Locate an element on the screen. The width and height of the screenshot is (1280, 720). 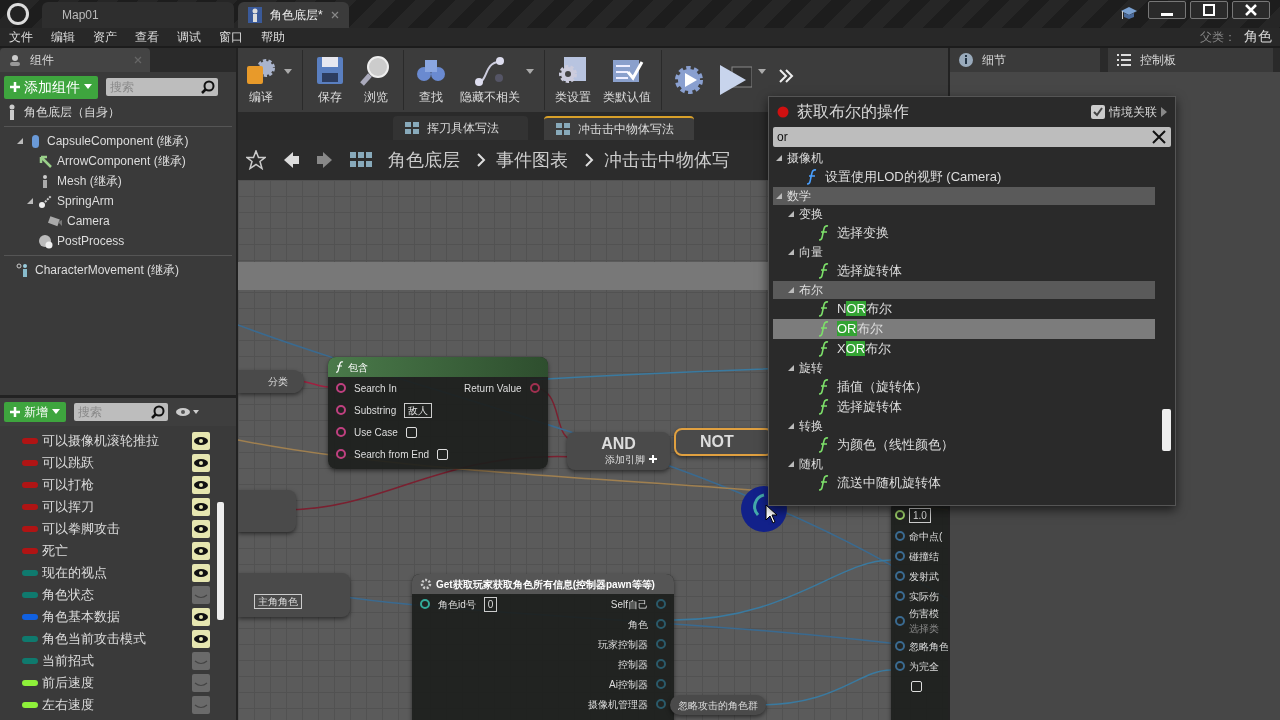
toolbar-button: 隐藏不相关 is located at coordinates (490, 80).